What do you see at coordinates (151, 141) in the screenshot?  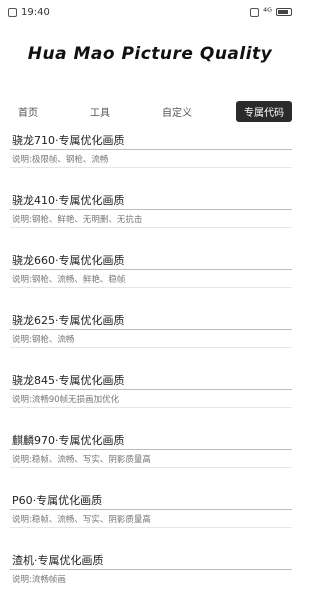 I see `item-title: 骁龙710·专属优化画质` at bounding box center [151, 141].